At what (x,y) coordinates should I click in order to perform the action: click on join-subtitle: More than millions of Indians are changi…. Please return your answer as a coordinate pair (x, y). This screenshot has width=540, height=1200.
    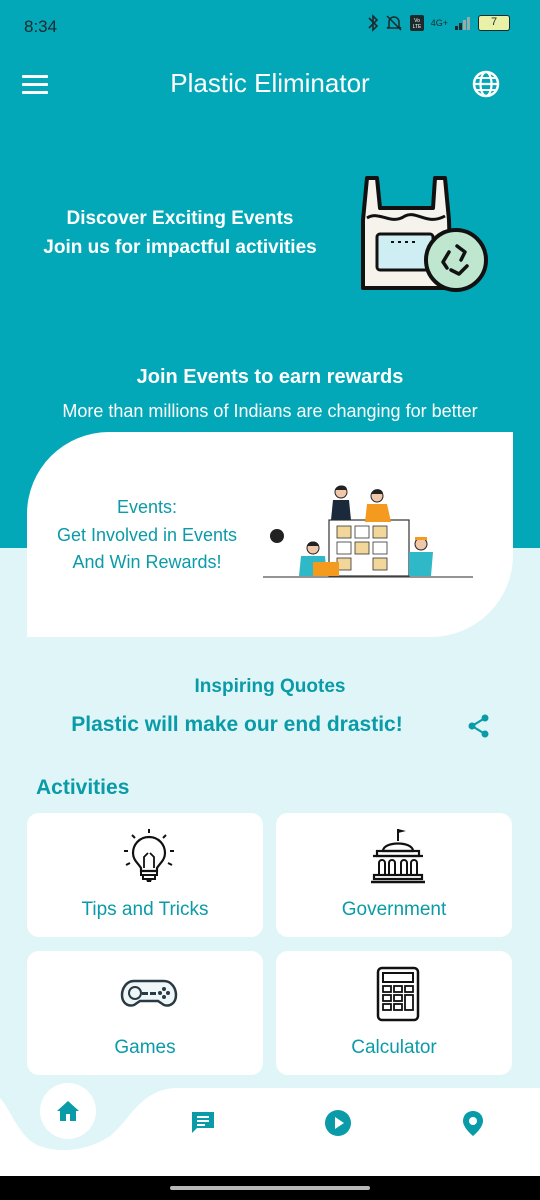
    Looking at the image, I should click on (270, 411).